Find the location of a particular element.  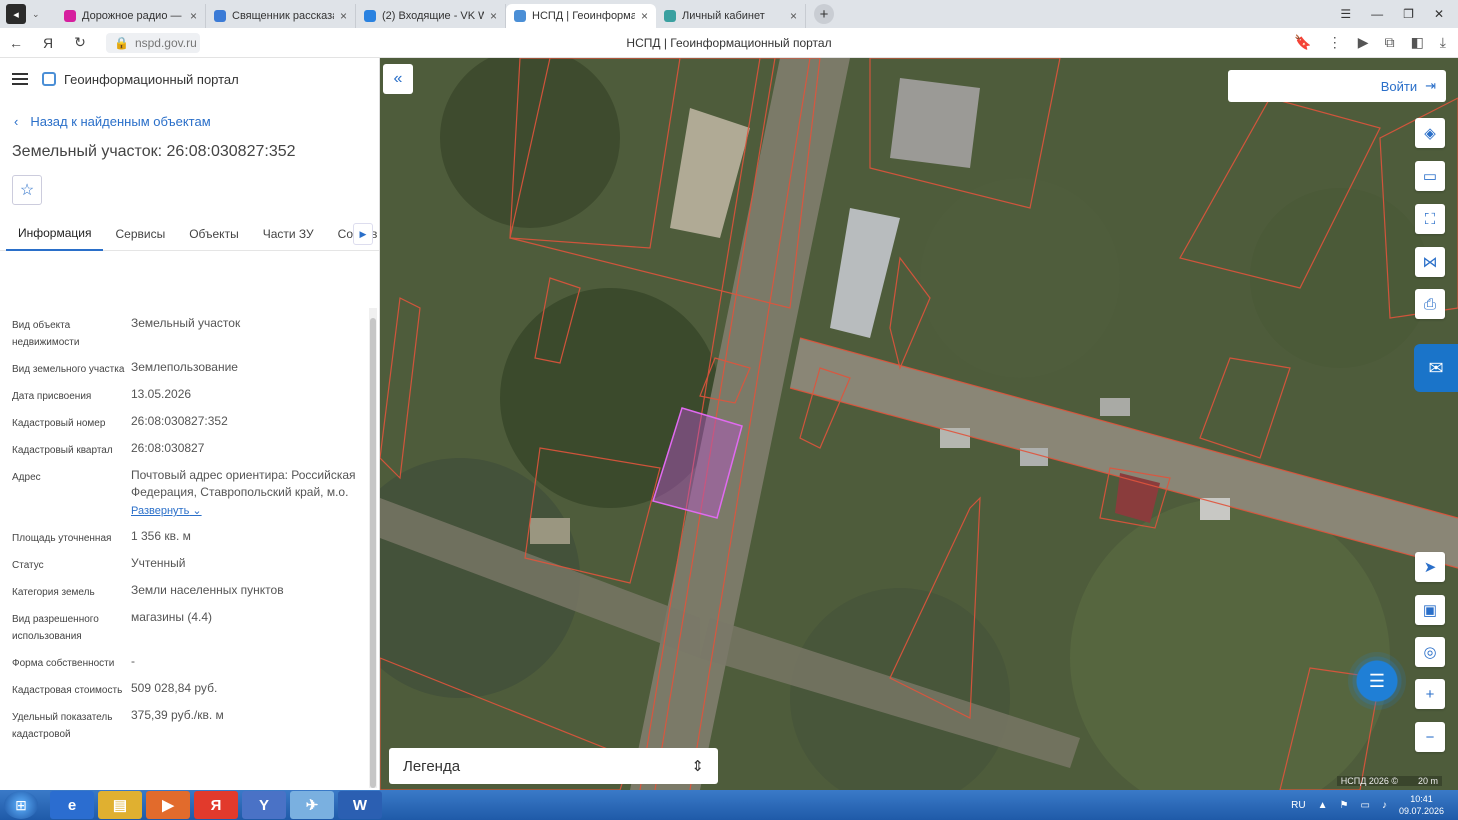

menu-icon: ☰ is located at coordinates (1345, 14).